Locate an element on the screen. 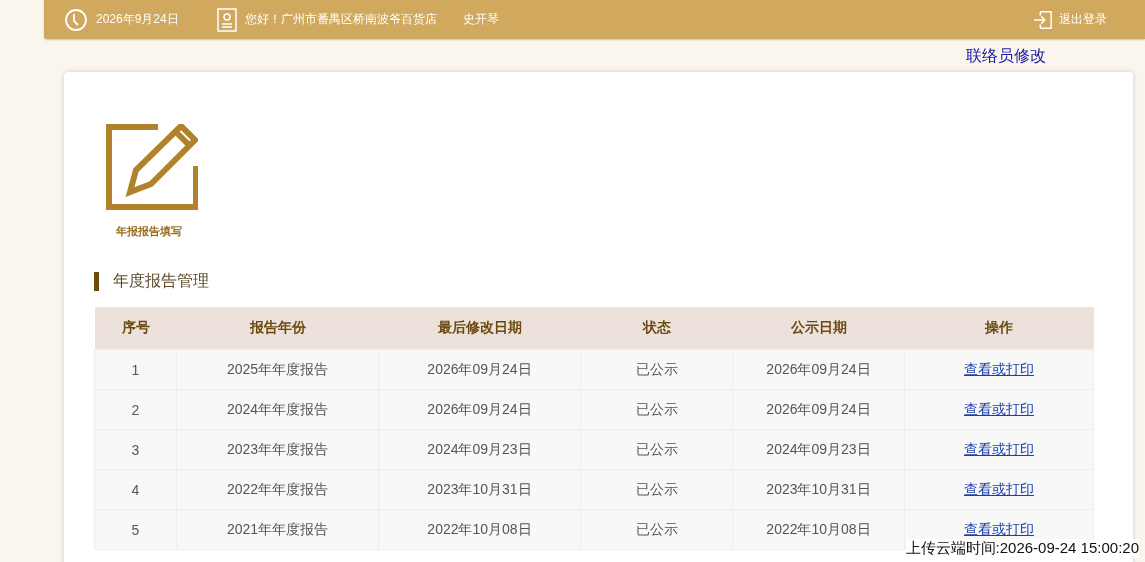  upload-time-text: 上传云端时间:2026-09-24 15:00:20 is located at coordinates (1022, 548).